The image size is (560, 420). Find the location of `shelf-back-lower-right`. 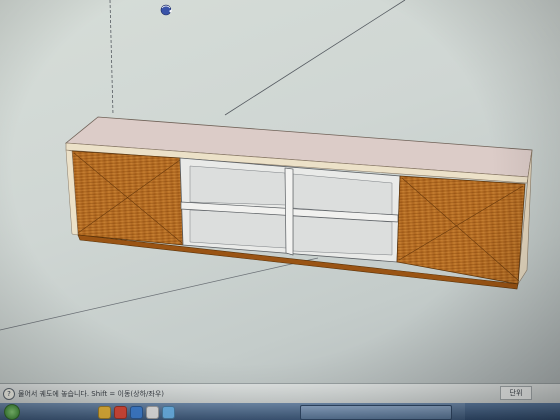

shelf-back-lower-right is located at coordinates (342, 235).